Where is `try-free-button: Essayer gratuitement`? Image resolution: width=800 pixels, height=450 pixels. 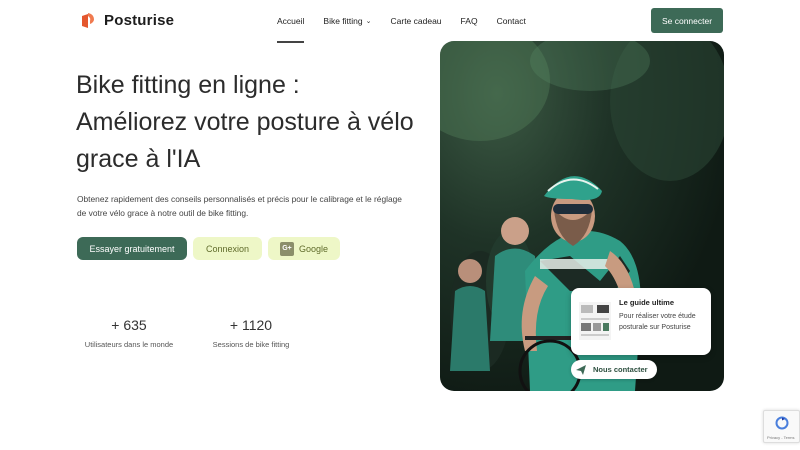
try-free-button: Essayer gratuitement is located at coordinates (132, 248).